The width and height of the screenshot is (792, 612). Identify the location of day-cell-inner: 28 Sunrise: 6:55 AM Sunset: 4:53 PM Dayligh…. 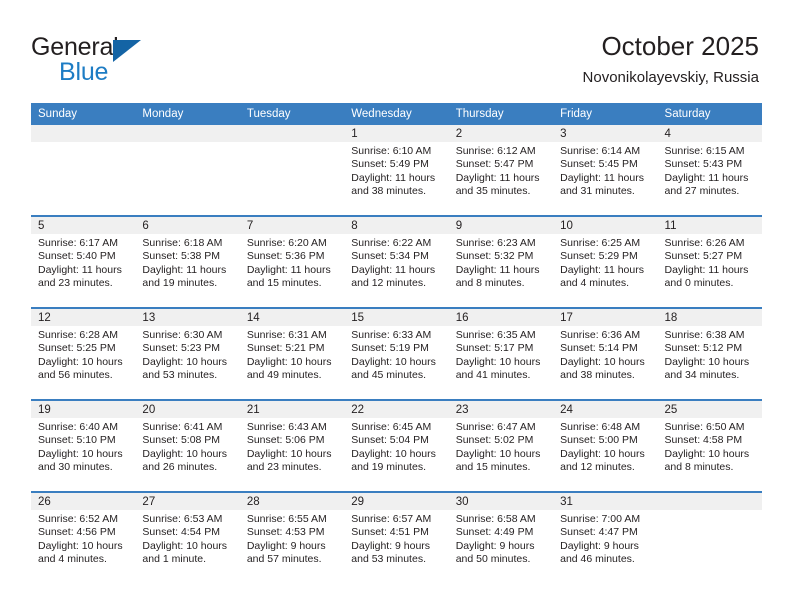
(292, 538).